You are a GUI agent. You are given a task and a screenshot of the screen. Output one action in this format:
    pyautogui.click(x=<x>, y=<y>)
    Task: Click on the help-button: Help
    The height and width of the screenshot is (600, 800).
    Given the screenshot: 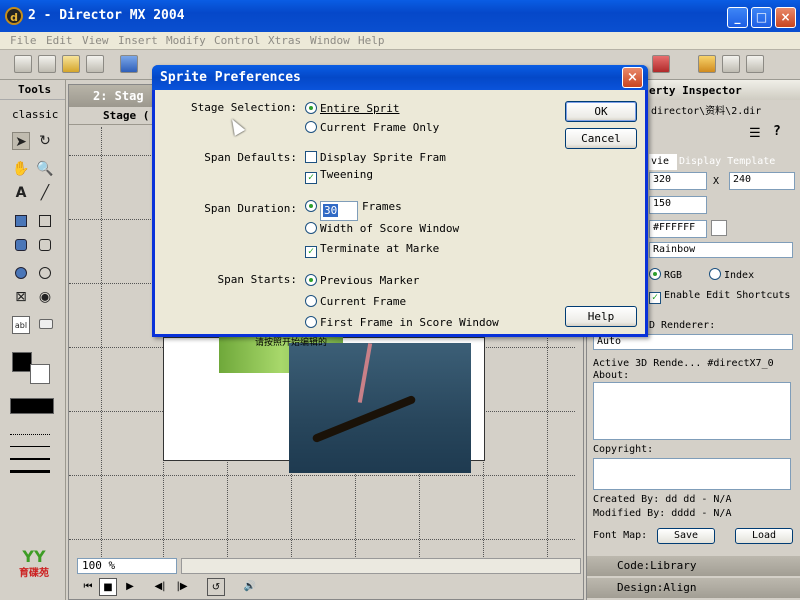 What is the action you would take?
    pyautogui.click(x=601, y=316)
    